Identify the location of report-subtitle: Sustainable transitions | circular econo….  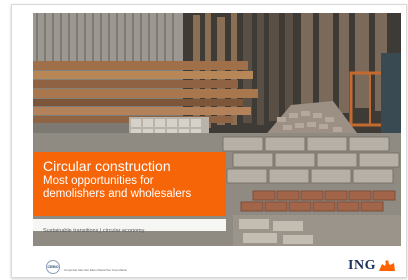
(94, 231).